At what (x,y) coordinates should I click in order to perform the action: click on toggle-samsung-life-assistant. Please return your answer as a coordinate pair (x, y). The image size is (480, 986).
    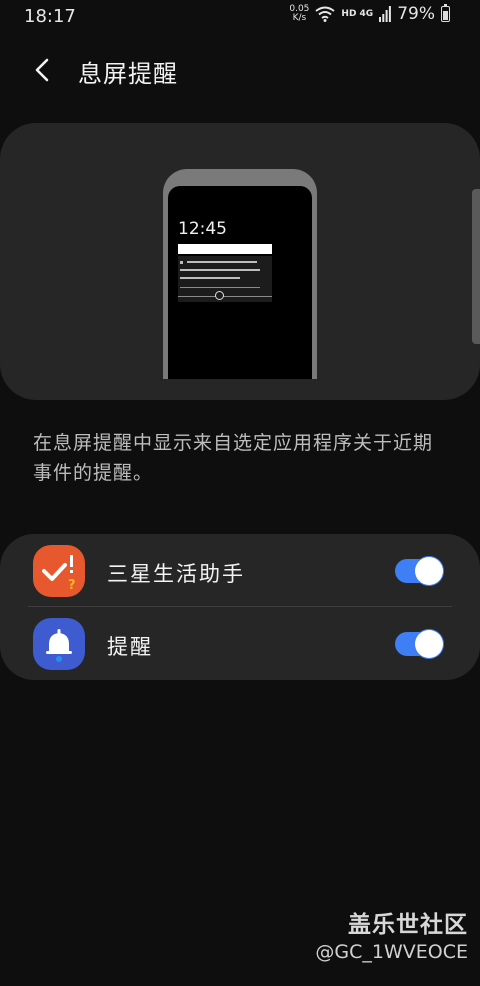
    Looking at the image, I should click on (419, 571).